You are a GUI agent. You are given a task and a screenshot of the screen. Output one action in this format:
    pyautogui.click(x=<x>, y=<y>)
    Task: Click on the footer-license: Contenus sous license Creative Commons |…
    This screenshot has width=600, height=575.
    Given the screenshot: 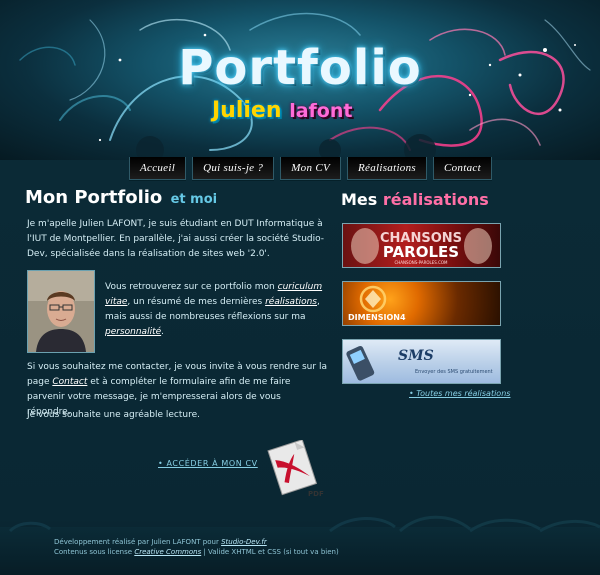 What is the action you would take?
    pyautogui.click(x=196, y=552)
    